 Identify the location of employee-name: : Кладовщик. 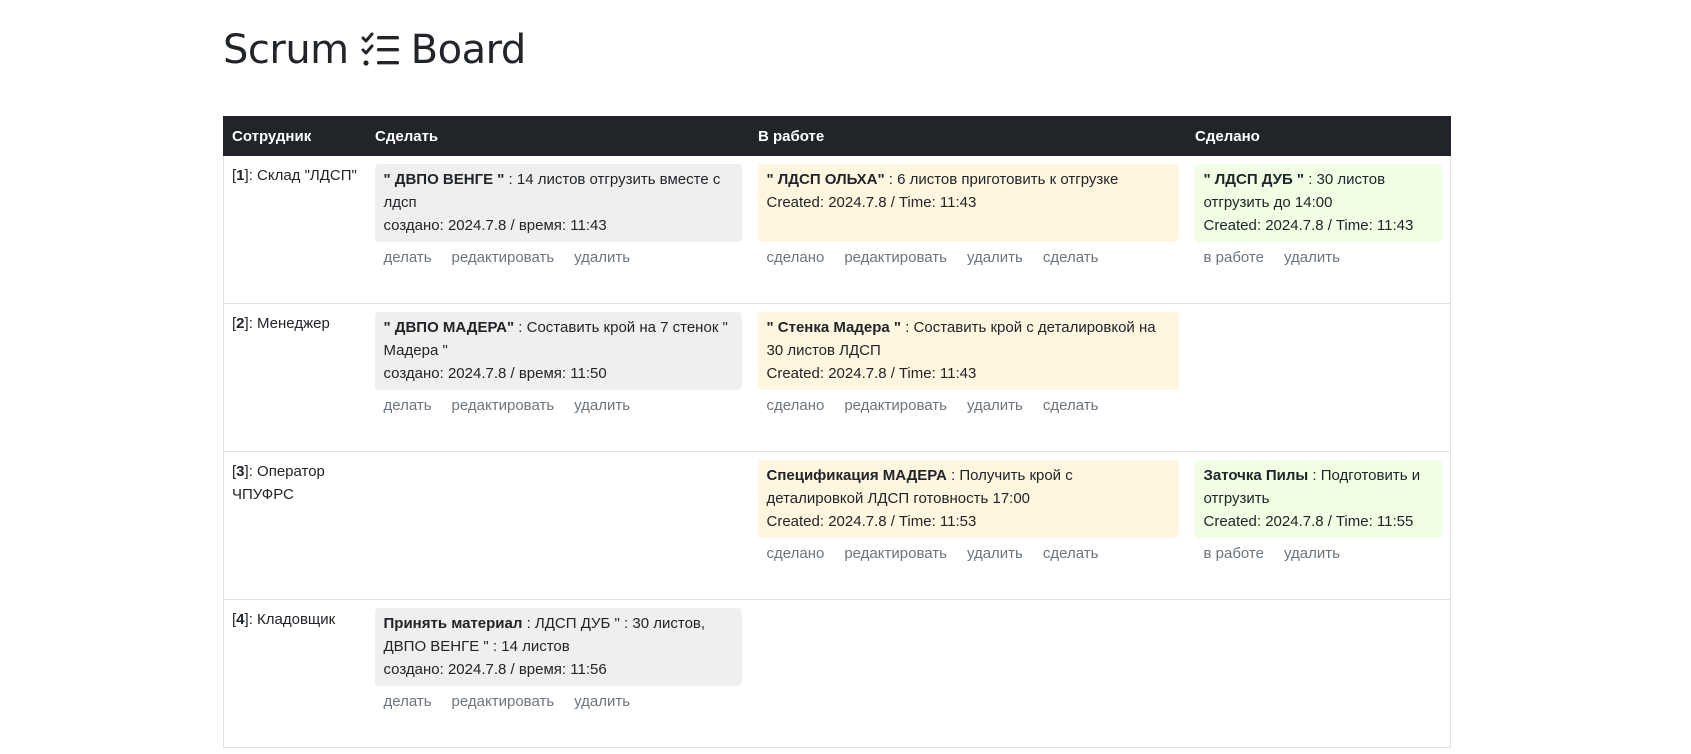
(292, 619).